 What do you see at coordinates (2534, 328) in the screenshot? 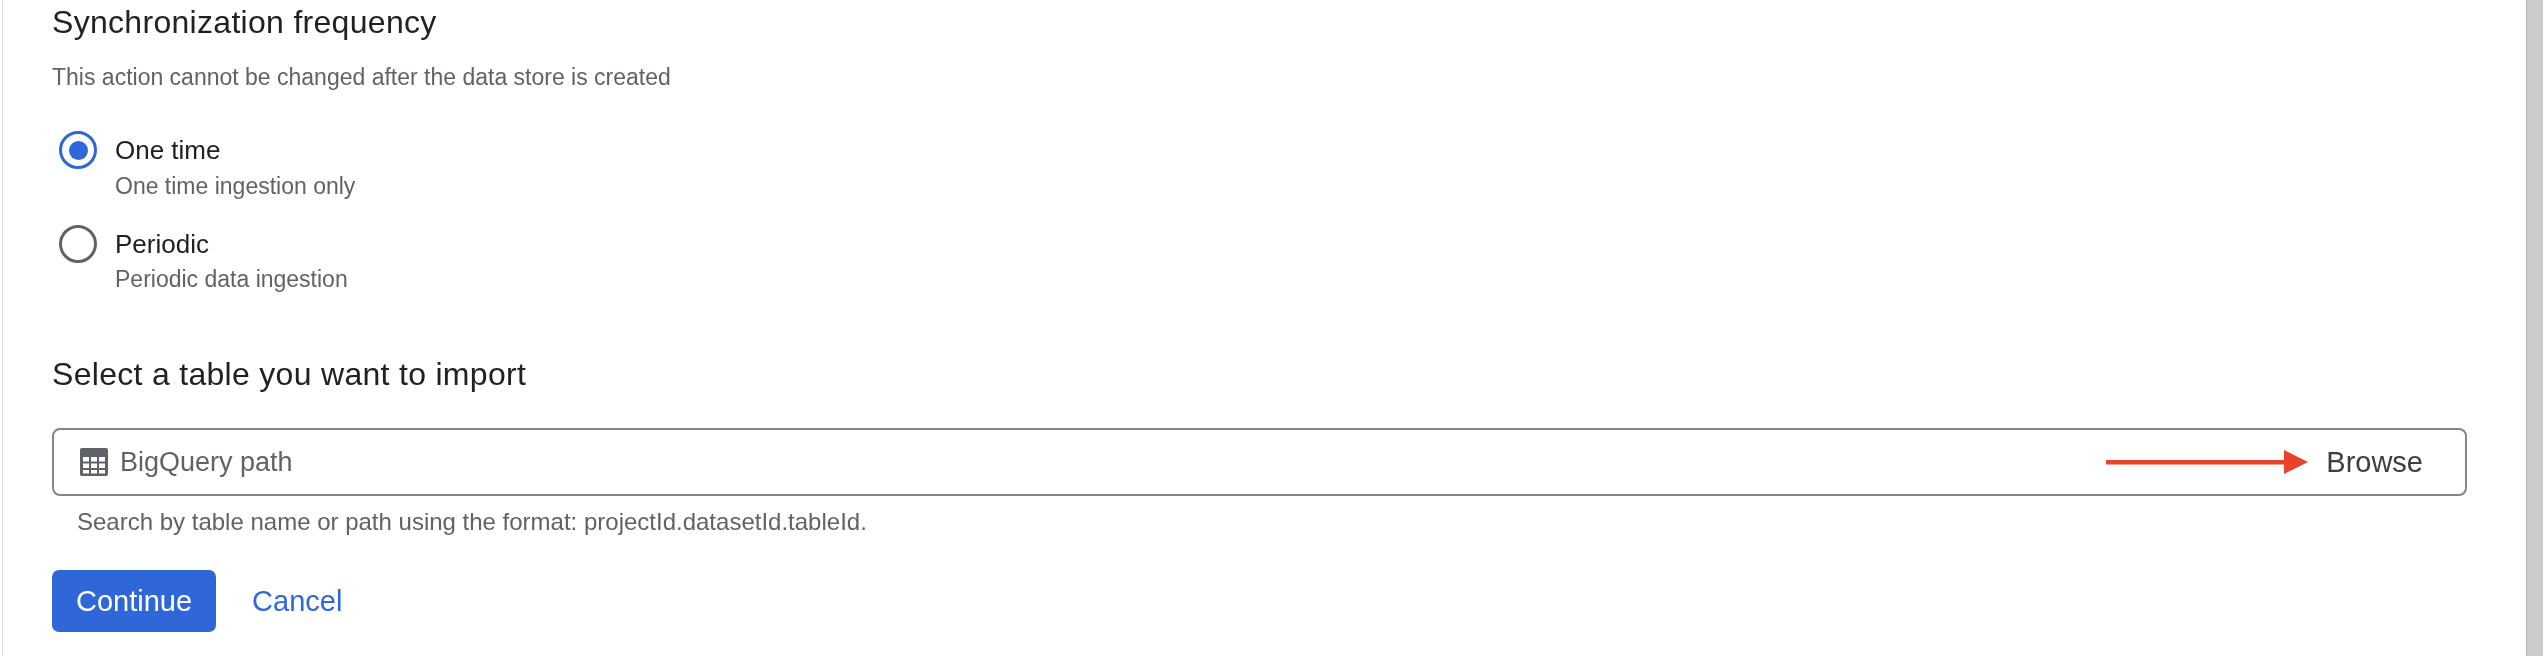
I see `scrollbar` at bounding box center [2534, 328].